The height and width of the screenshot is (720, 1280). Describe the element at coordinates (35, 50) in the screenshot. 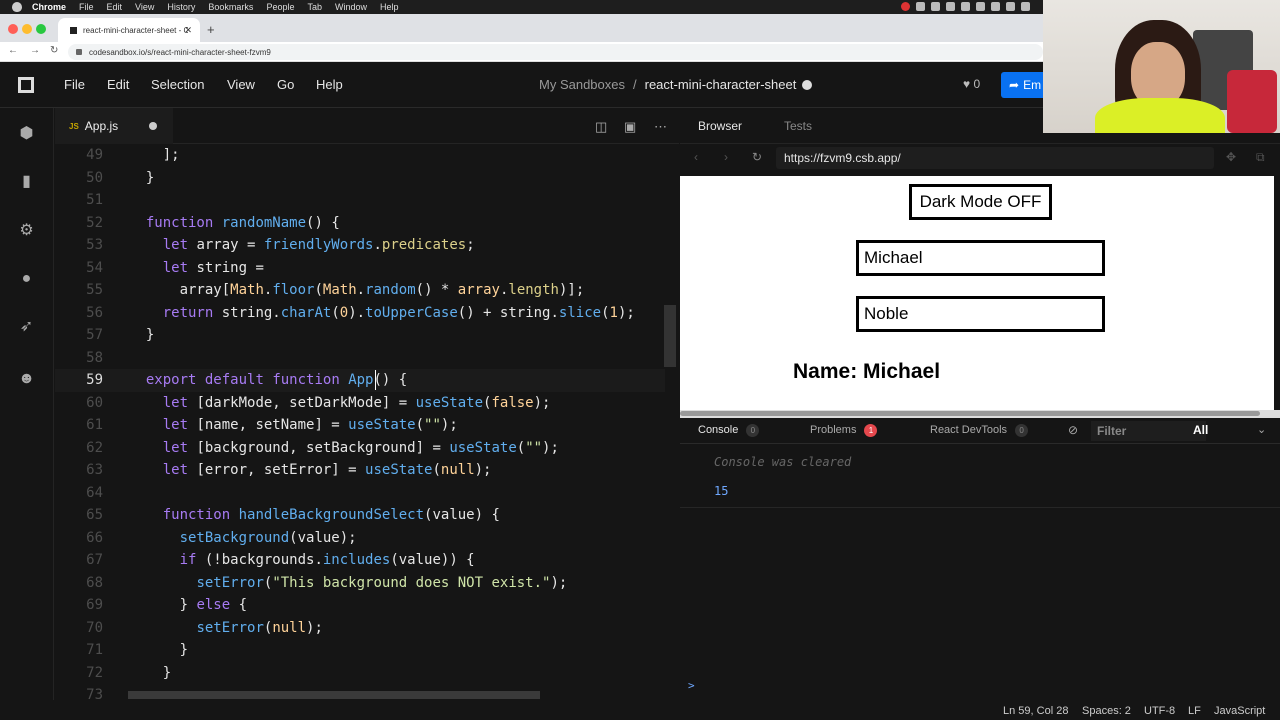

I see `forward-icon: →` at that location.